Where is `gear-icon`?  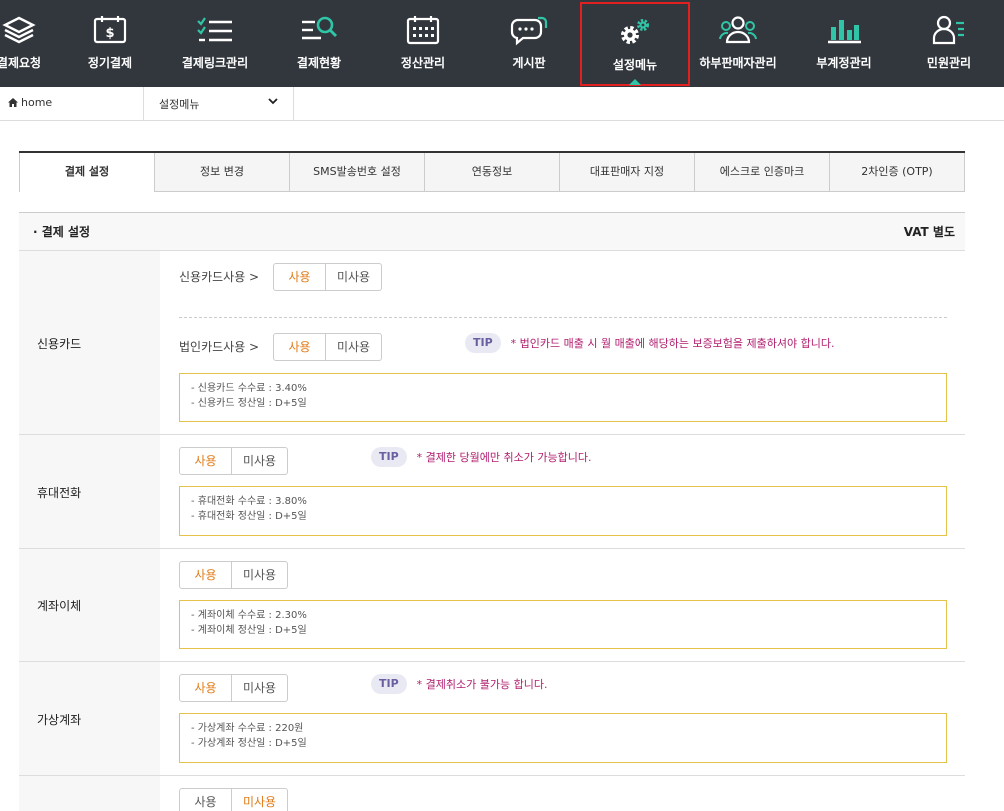
gear-icon is located at coordinates (635, 33).